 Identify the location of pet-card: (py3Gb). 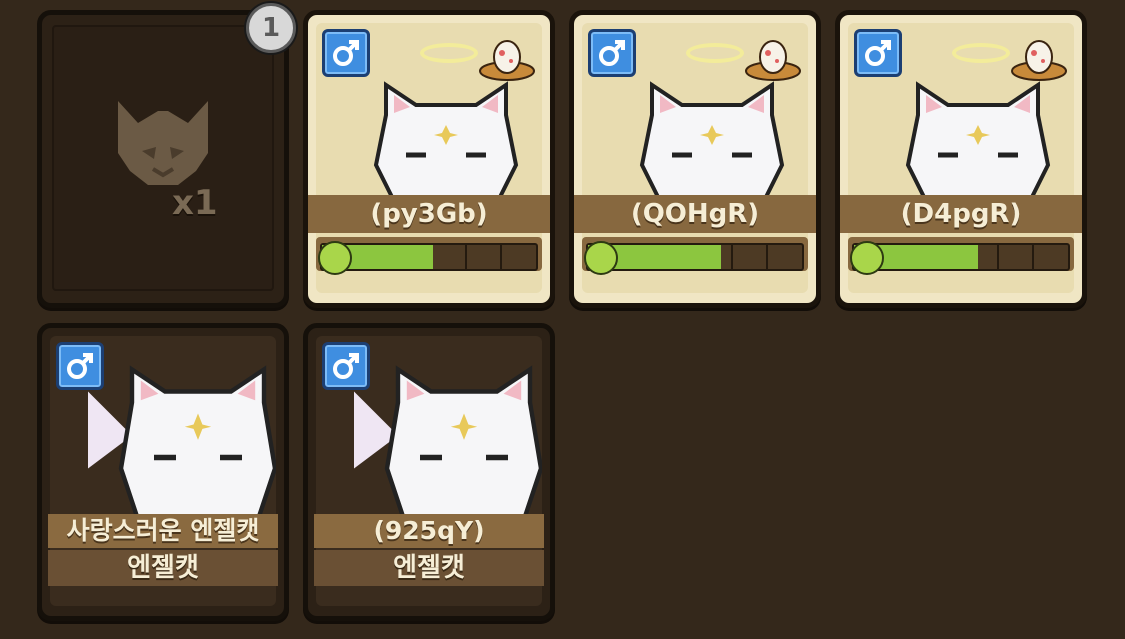
(429, 159).